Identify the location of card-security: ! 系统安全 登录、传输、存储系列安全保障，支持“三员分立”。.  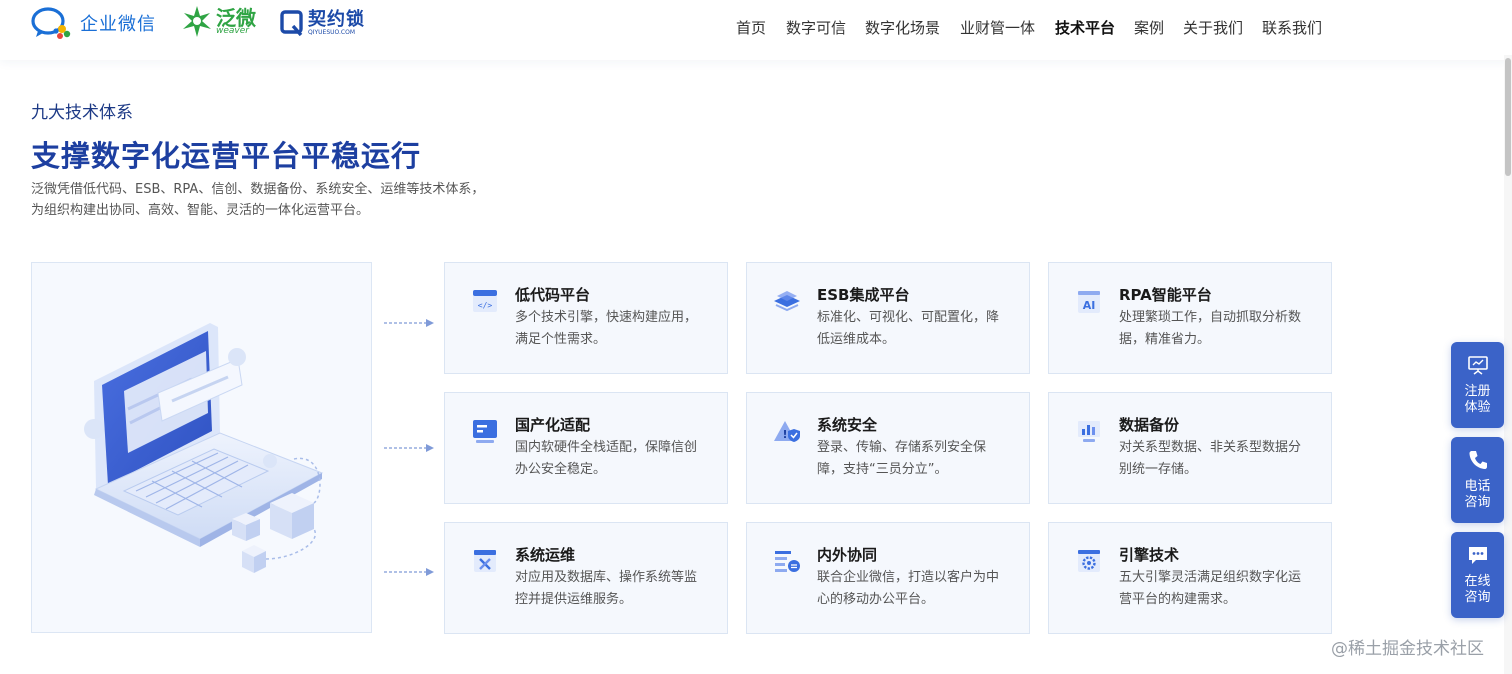
(888, 448).